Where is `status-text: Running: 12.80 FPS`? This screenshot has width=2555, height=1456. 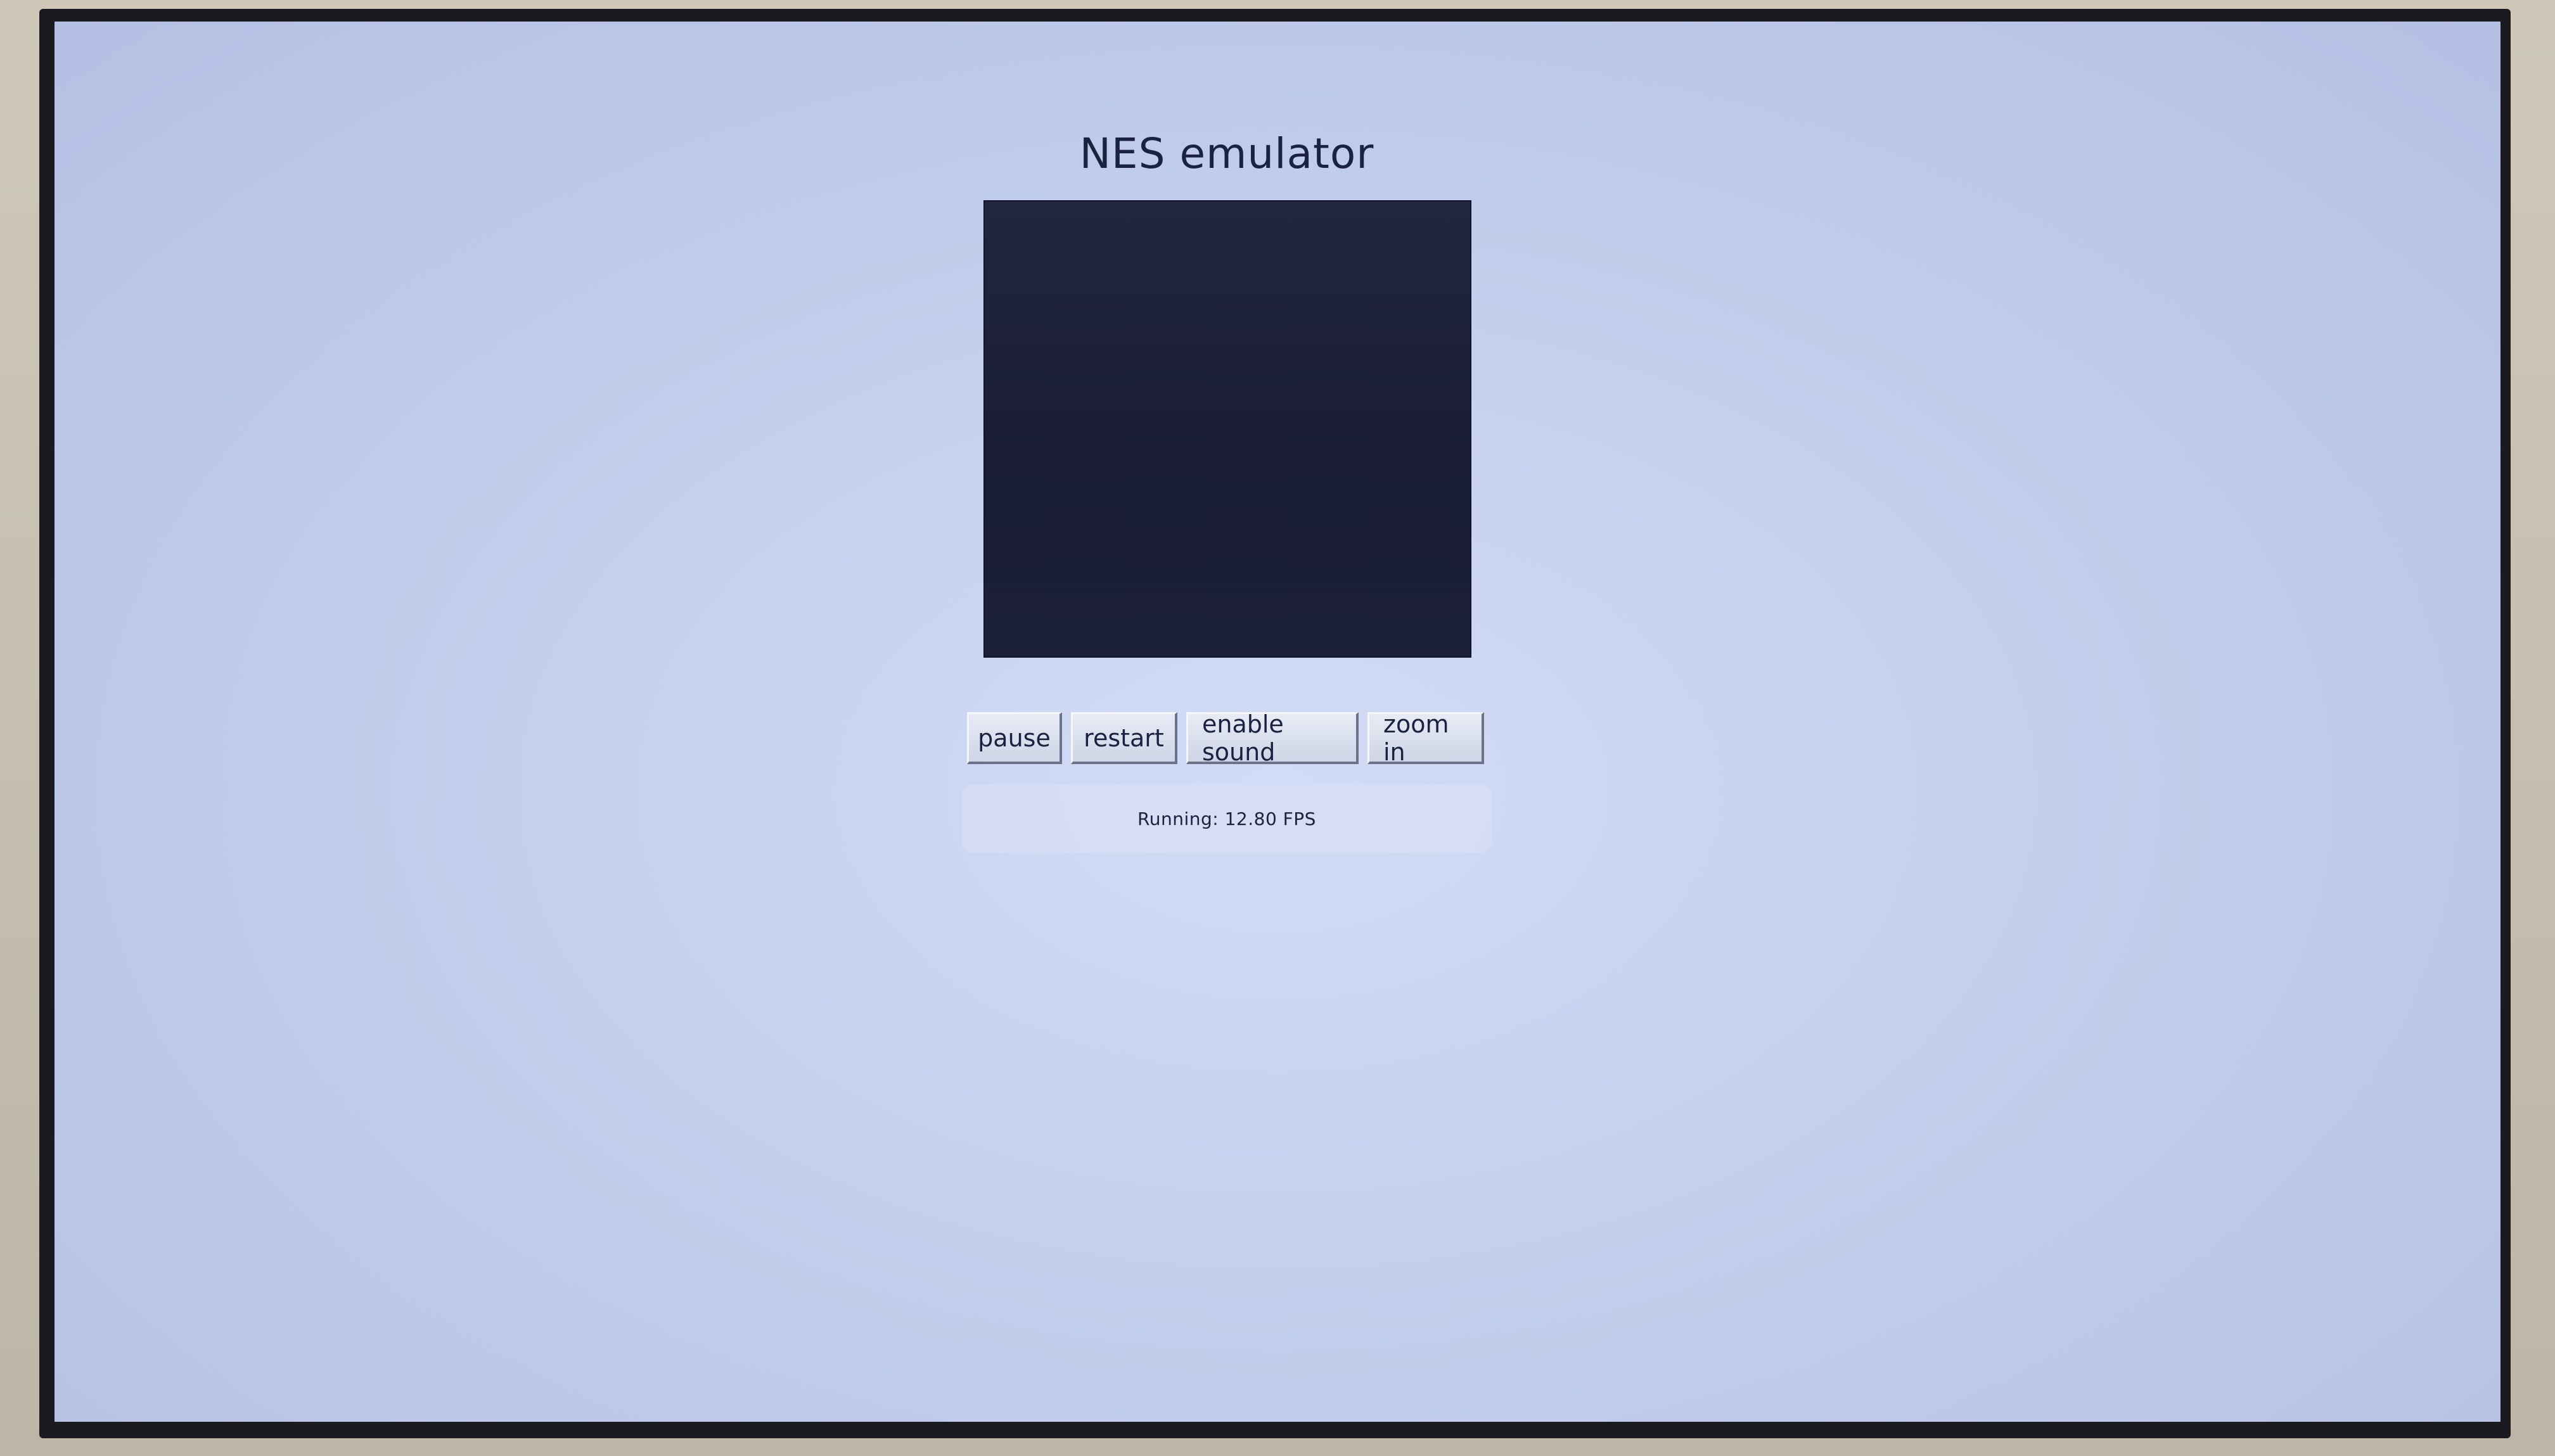
status-text: Running: 12.80 FPS is located at coordinates (1226, 818).